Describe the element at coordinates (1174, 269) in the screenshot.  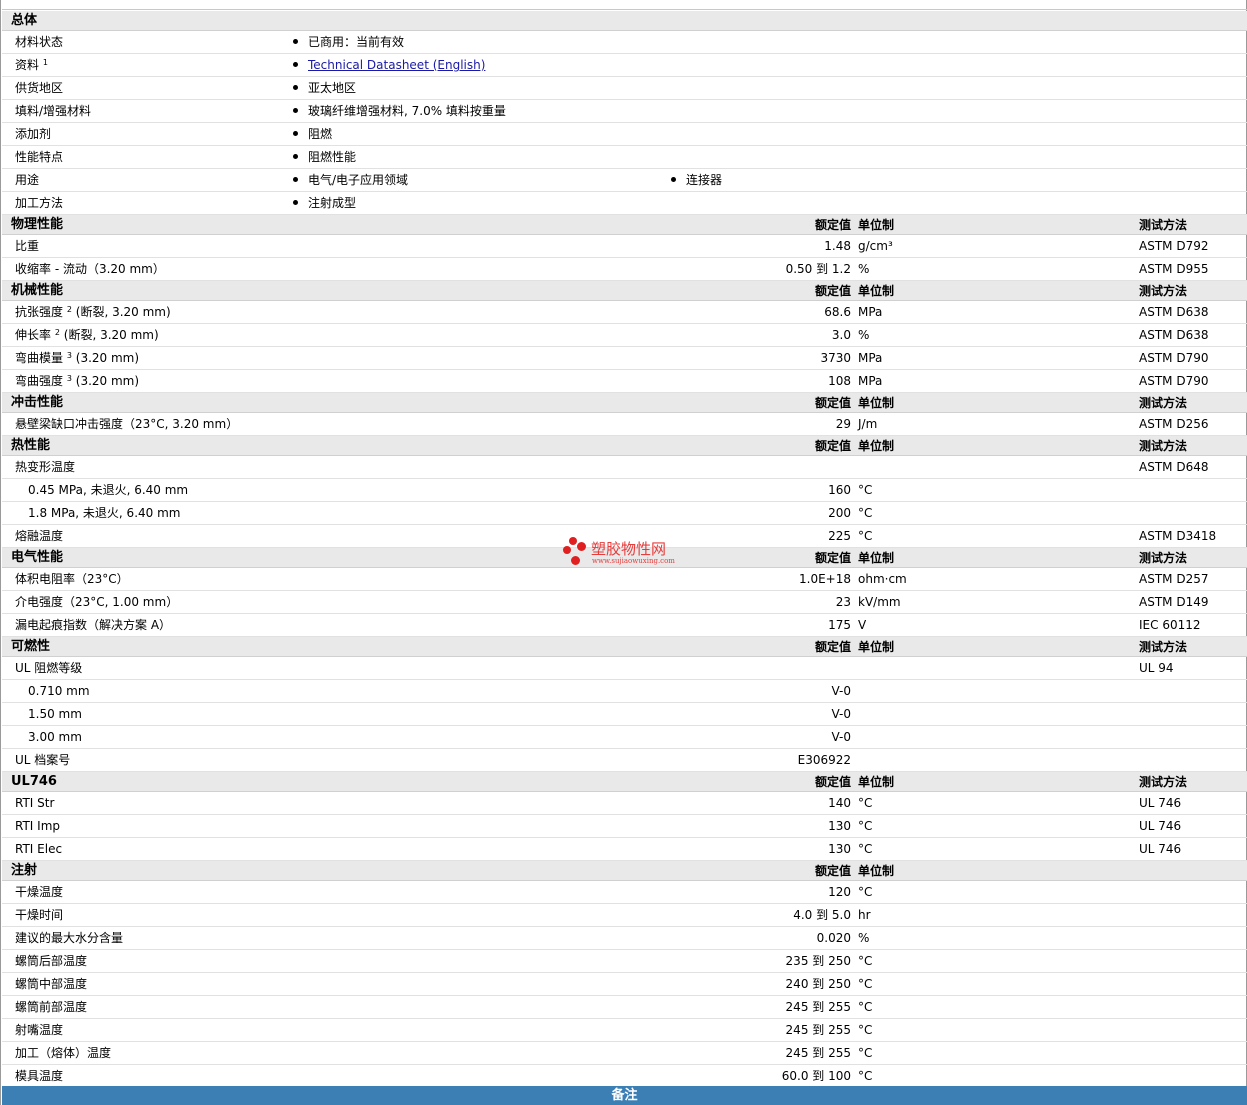
I see `test-method: ASTM D955` at that location.